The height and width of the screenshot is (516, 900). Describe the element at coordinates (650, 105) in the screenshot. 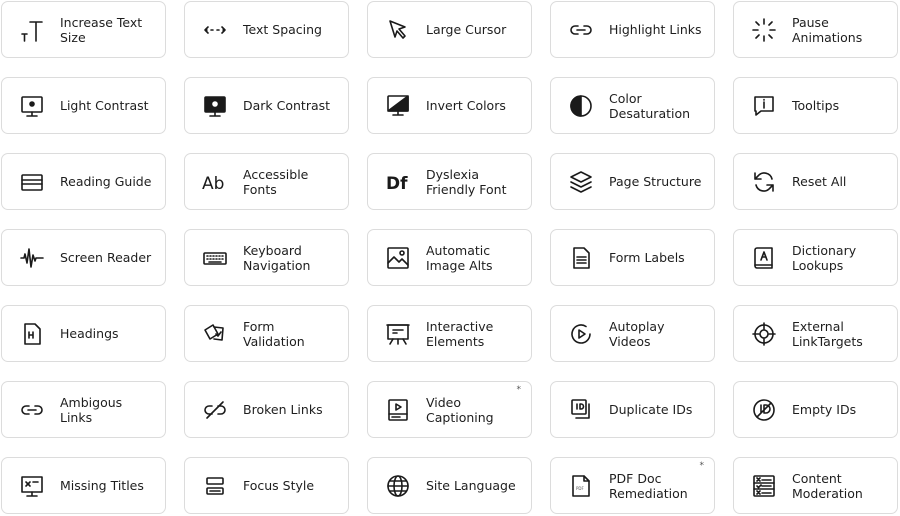

I see `tool-label: Color Desaturation` at that location.